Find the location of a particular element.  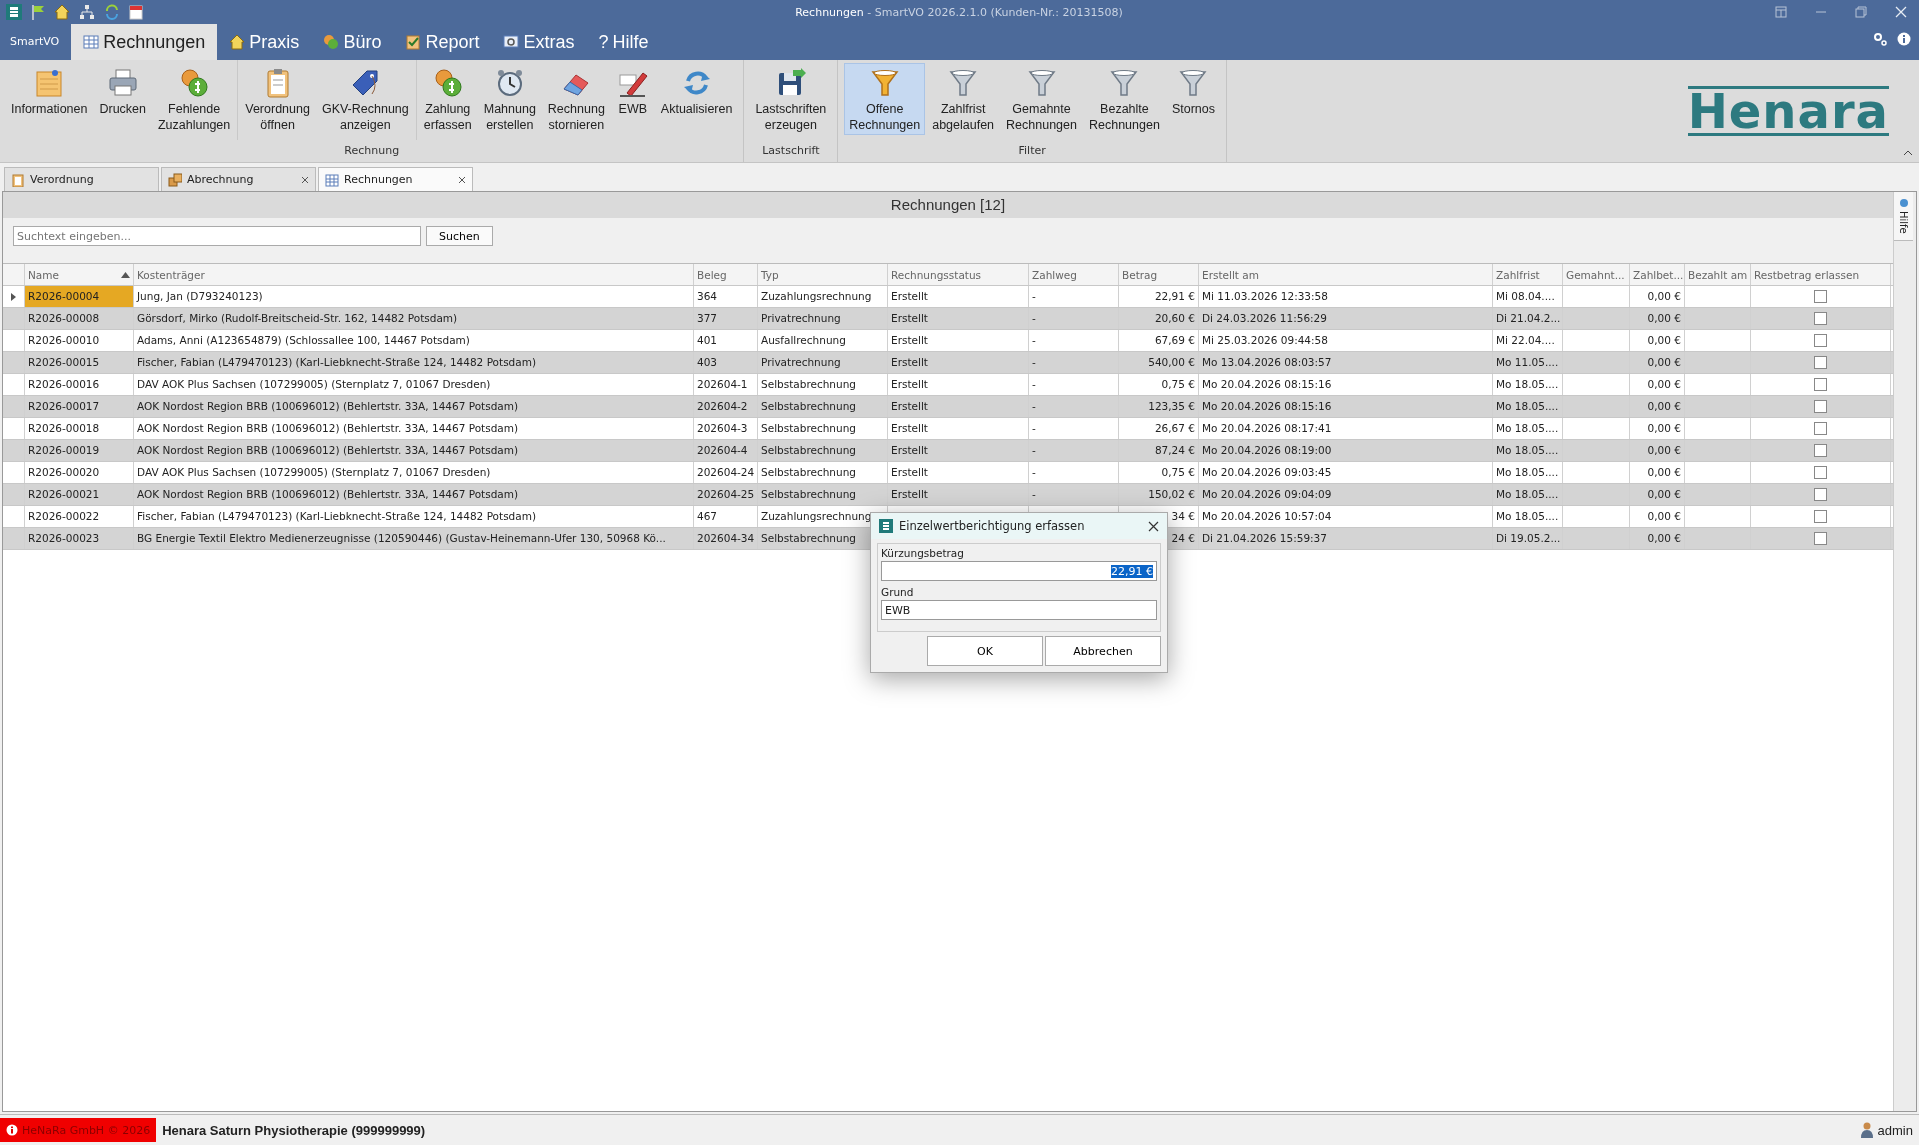

column-header: Erstellt am is located at coordinates (1346, 274).